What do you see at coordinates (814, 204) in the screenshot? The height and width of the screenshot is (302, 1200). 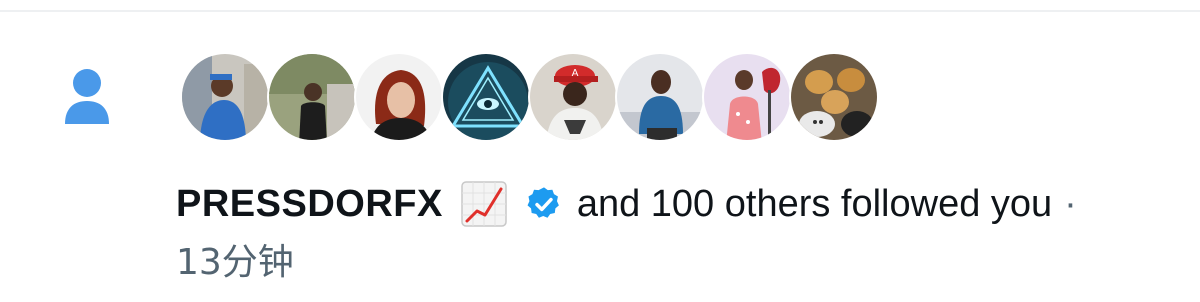 I see `follow-message: and 100 others followed you` at bounding box center [814, 204].